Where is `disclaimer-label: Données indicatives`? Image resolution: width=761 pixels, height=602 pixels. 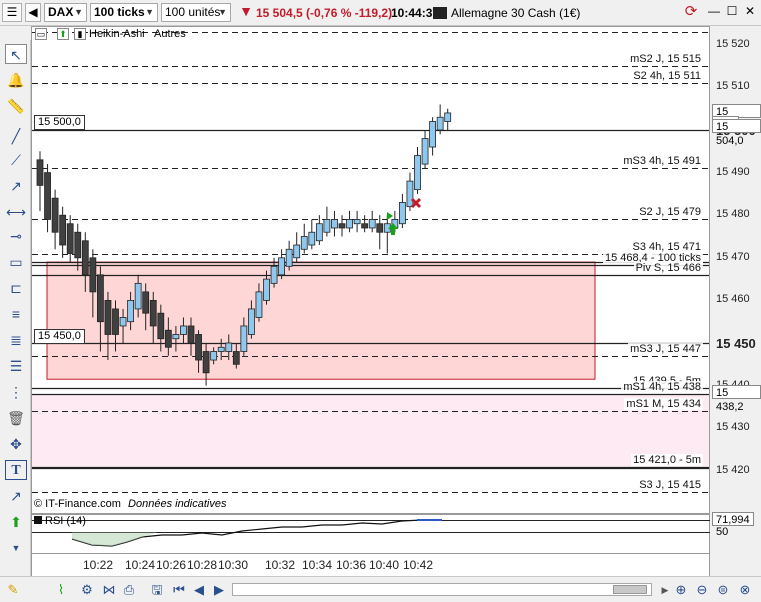 disclaimer-label: Données indicatives is located at coordinates (177, 504).